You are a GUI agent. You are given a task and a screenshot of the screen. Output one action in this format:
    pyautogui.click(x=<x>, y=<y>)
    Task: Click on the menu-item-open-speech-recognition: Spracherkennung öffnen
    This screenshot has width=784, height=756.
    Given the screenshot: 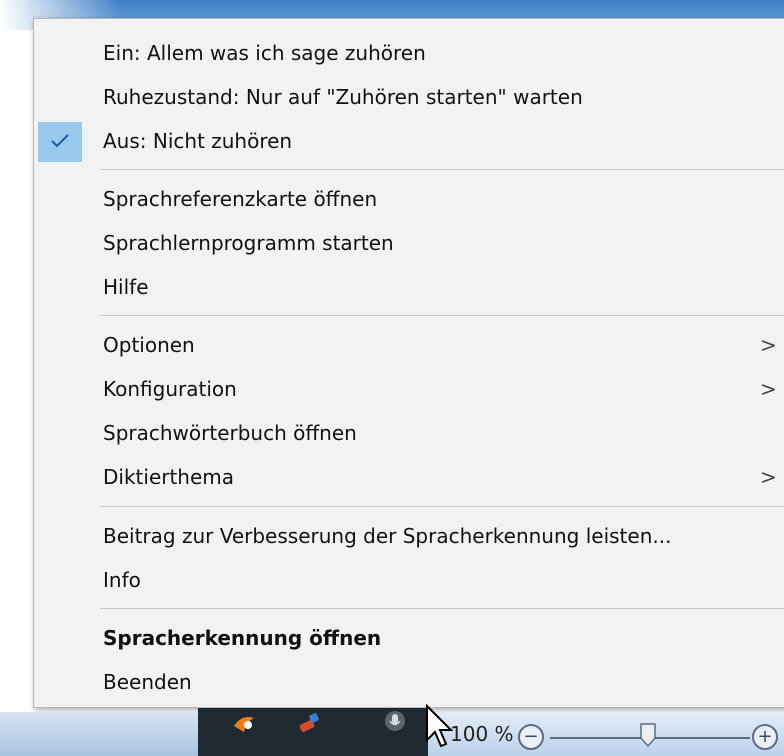 What is the action you would take?
    pyautogui.click(x=409, y=638)
    